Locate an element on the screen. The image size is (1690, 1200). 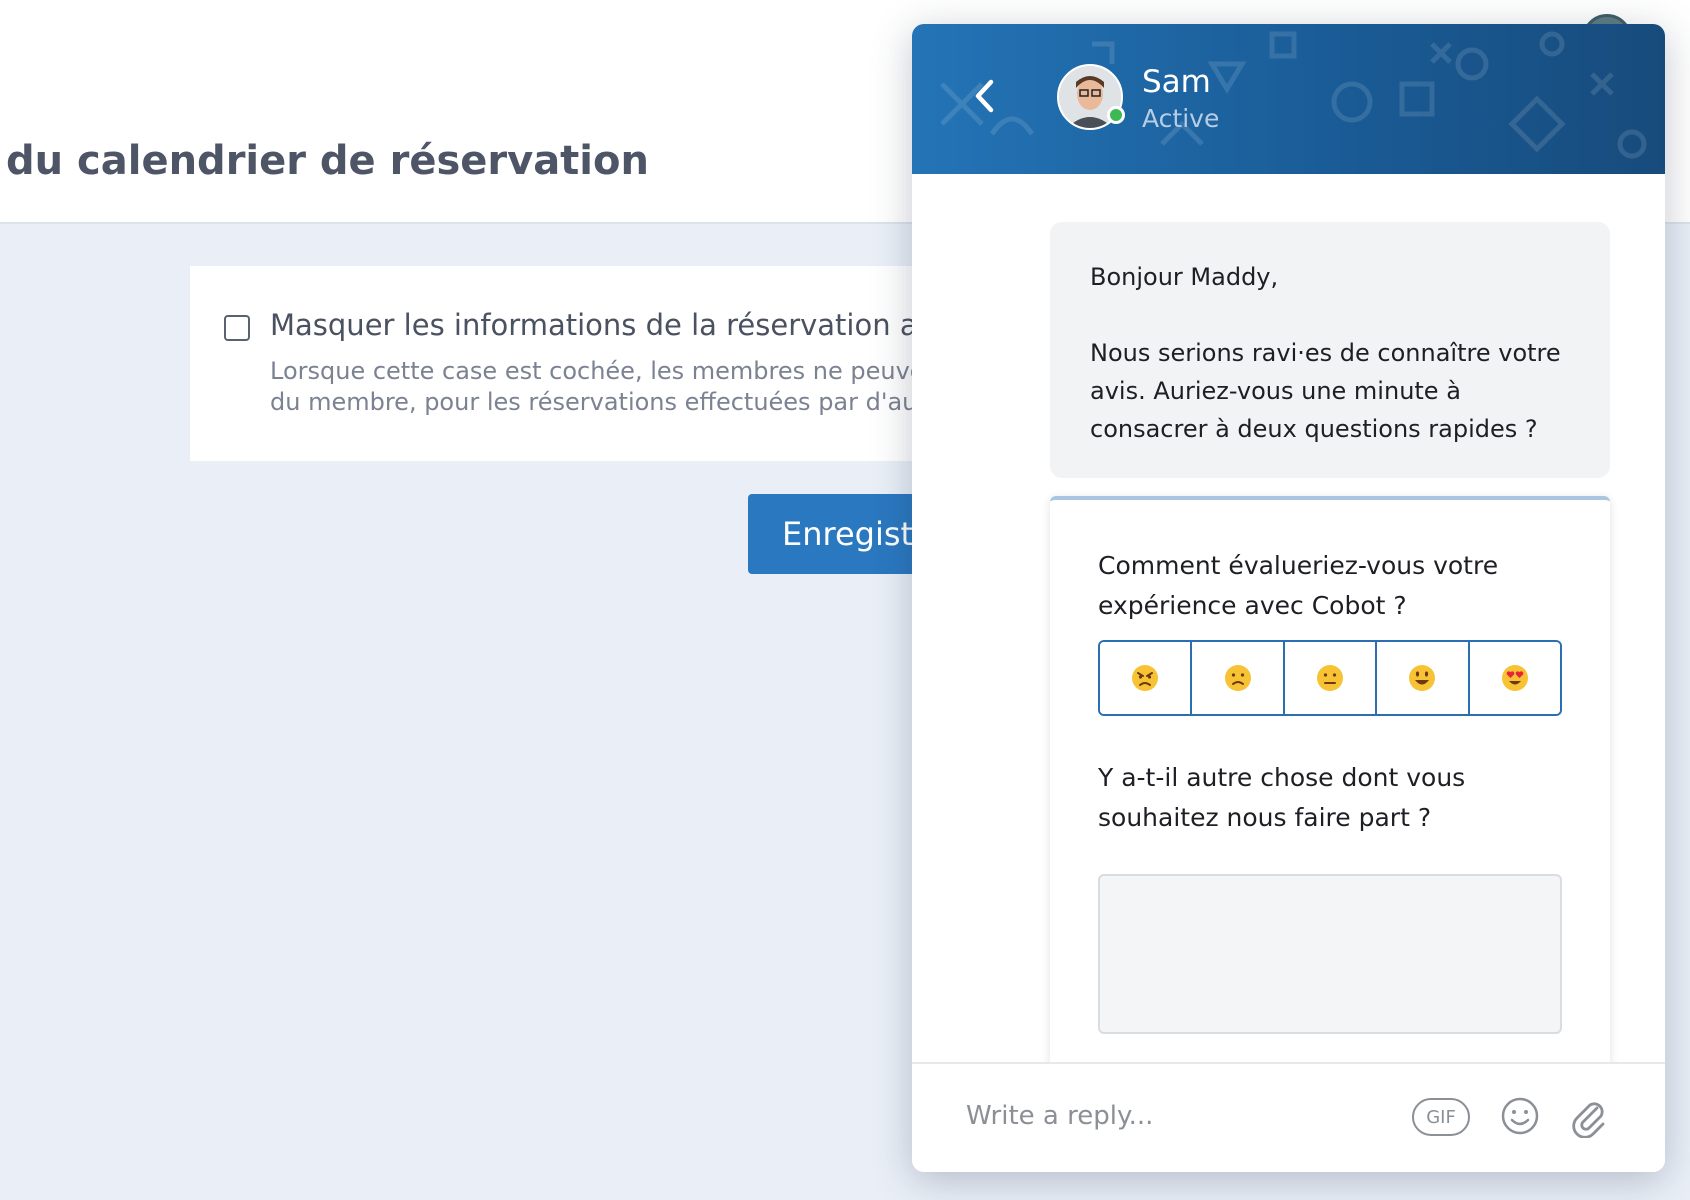
angry-face-icon is located at coordinates (1145, 678).